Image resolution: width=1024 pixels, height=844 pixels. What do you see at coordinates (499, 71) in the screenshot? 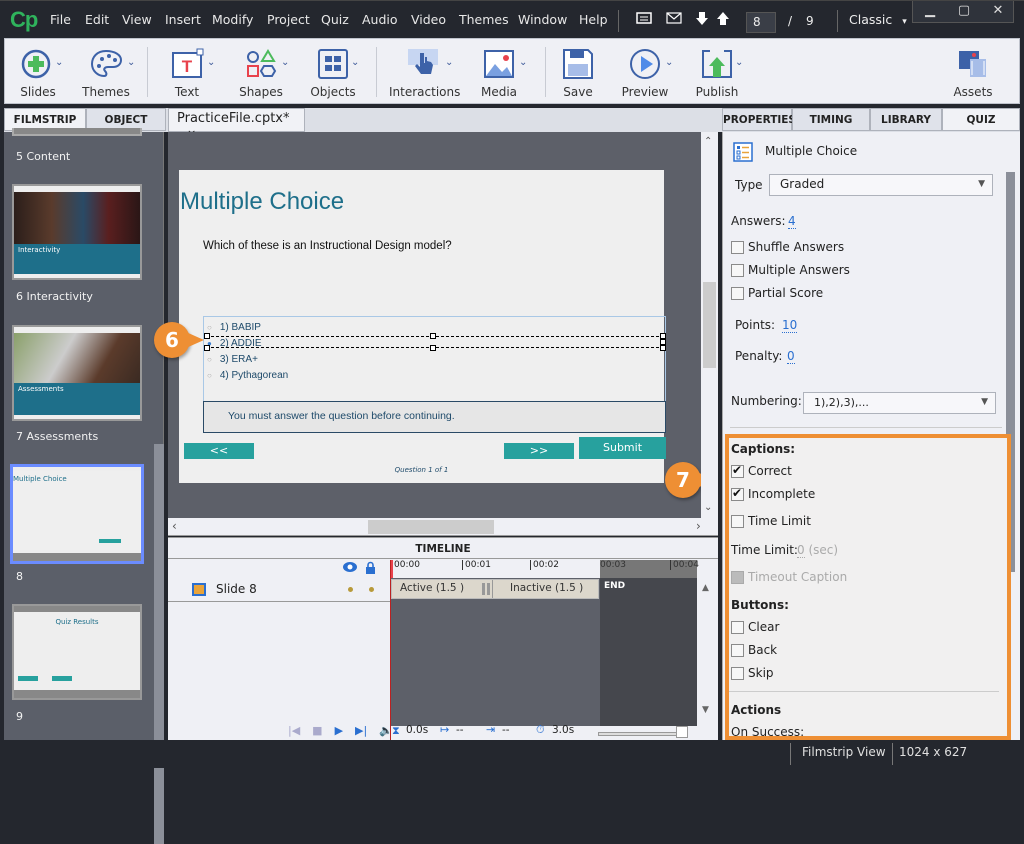
I see `media-button: ⌄ Media` at bounding box center [499, 71].